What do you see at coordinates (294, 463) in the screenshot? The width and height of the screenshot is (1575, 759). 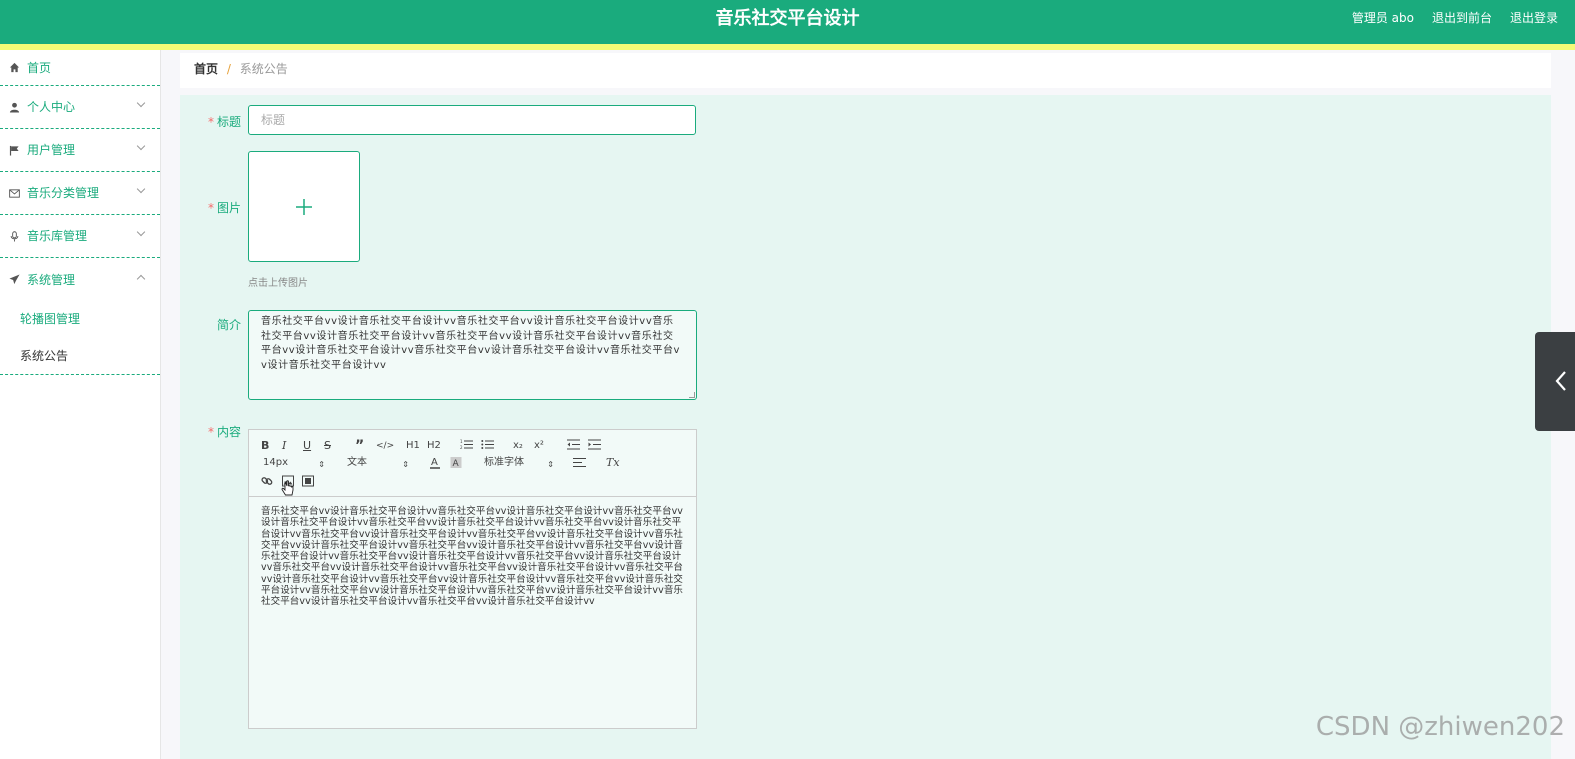 I see `font-size-select: 14px ⇕` at bounding box center [294, 463].